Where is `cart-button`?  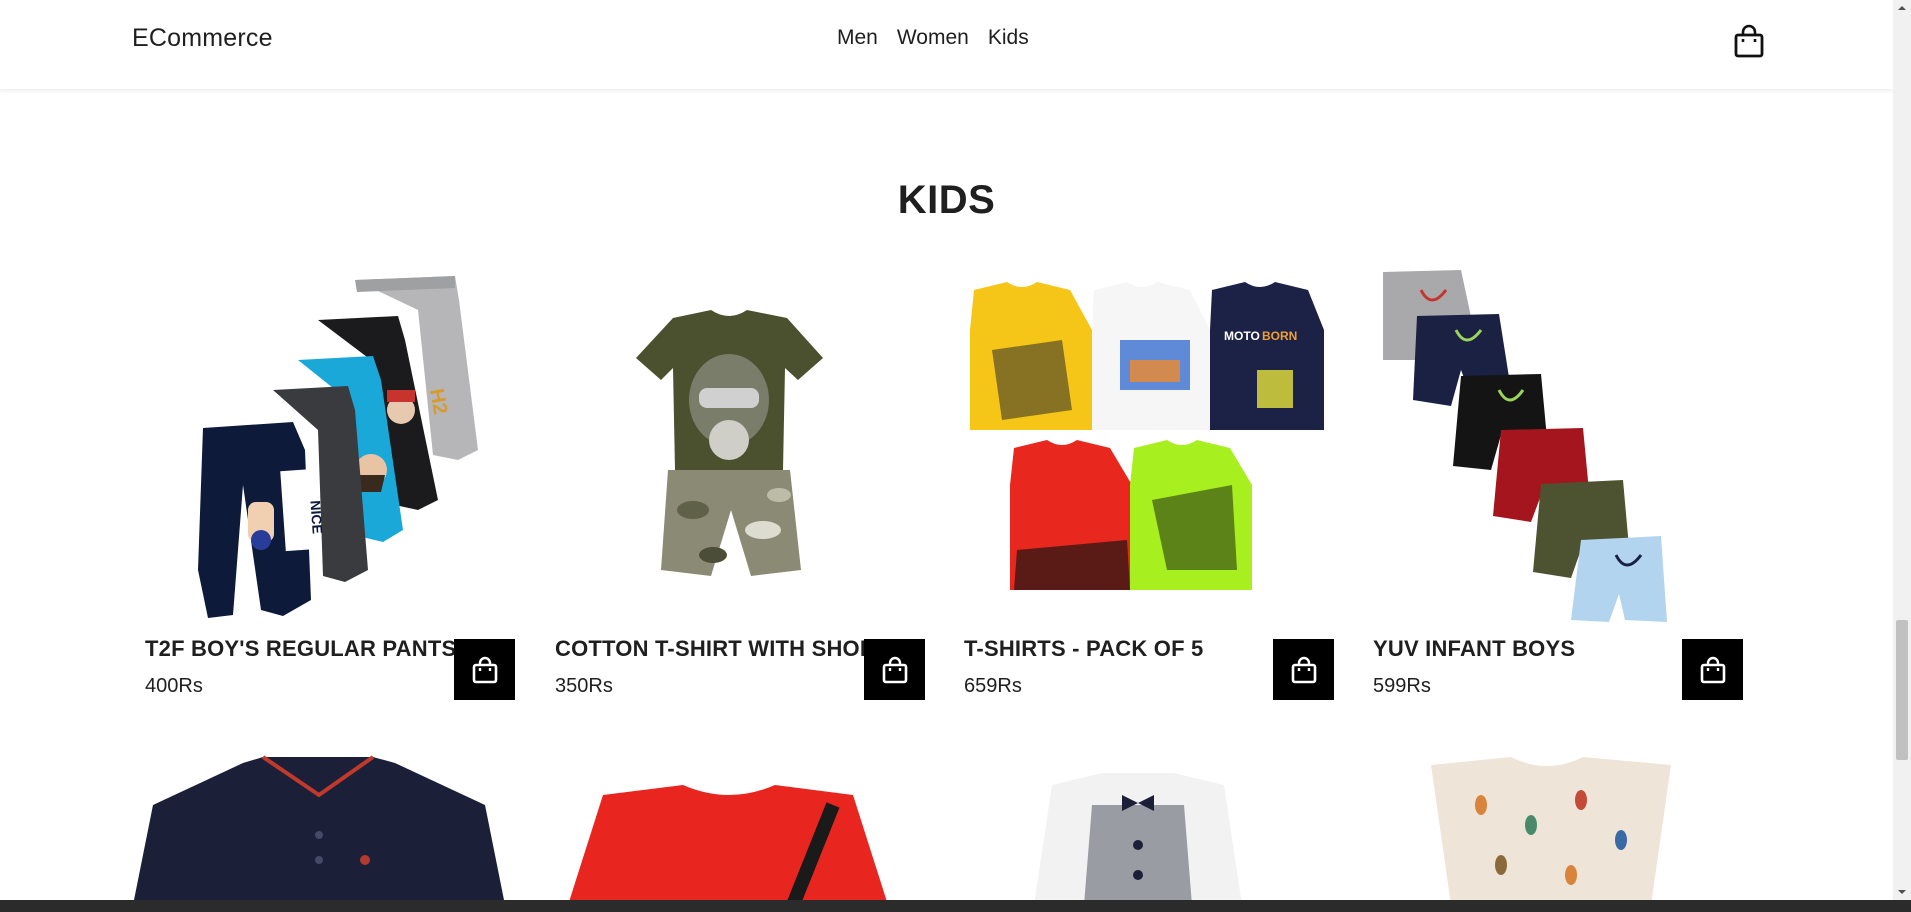 cart-button is located at coordinates (1749, 41).